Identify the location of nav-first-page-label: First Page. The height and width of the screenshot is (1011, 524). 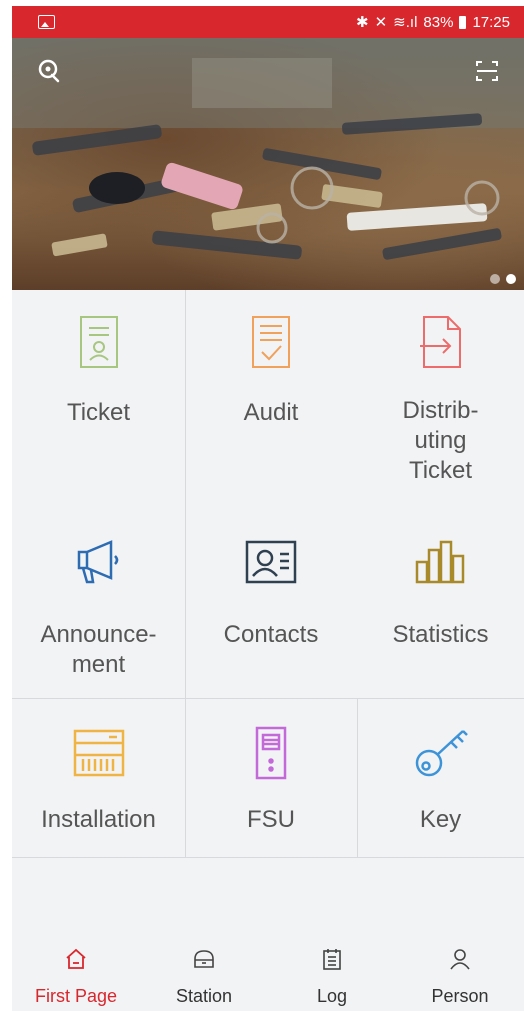
(76, 996).